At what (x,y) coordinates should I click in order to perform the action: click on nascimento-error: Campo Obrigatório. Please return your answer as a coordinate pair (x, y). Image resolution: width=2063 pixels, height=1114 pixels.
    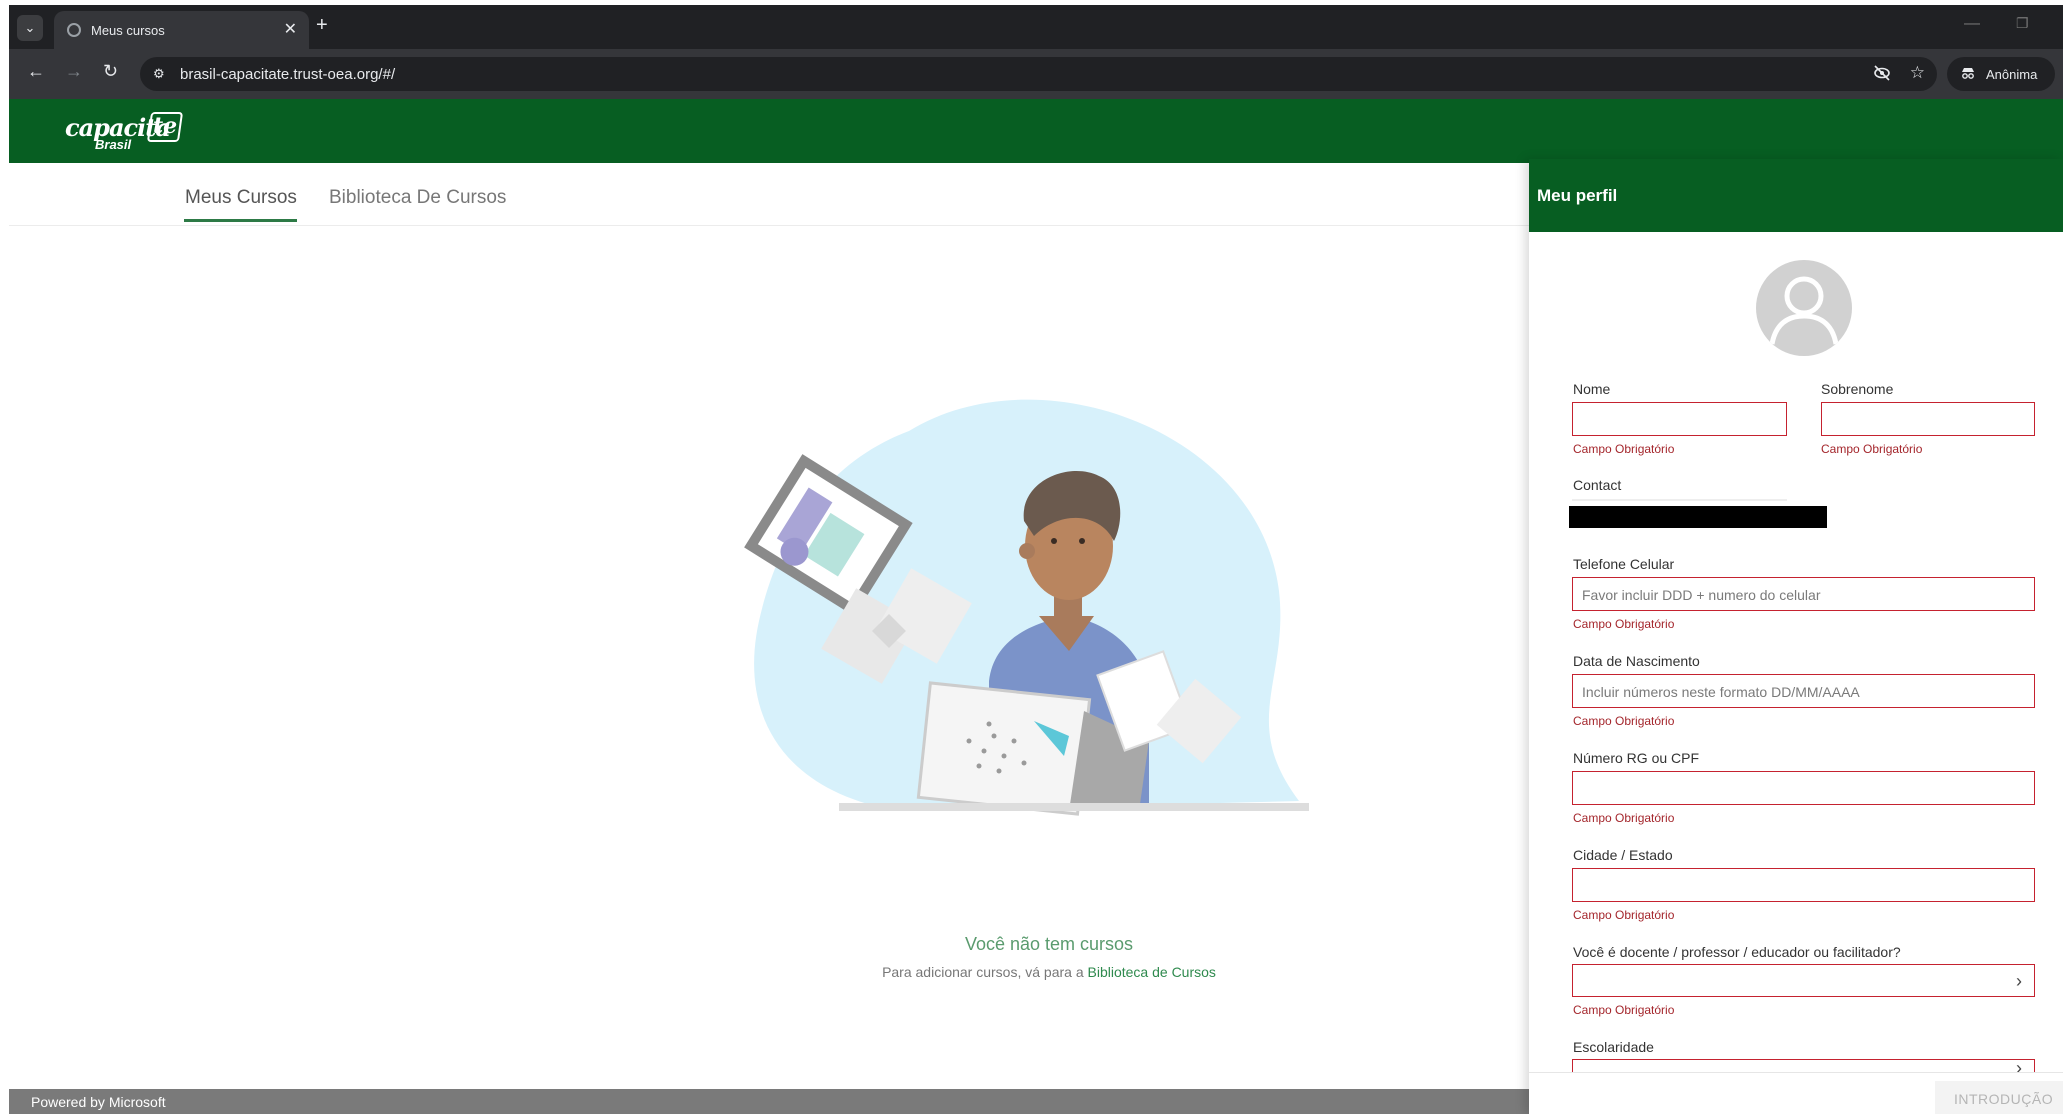
    Looking at the image, I should click on (1624, 721).